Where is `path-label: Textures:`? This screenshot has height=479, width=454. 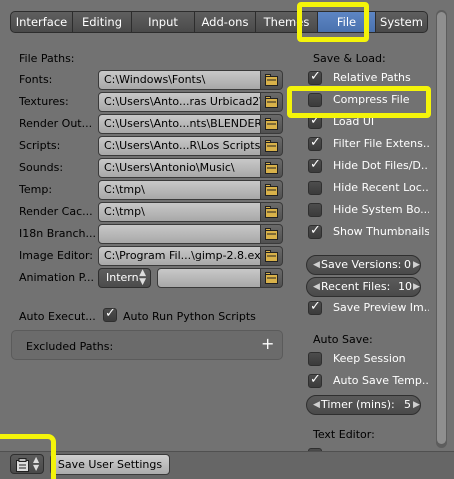 path-label: Textures: is located at coordinates (44, 101).